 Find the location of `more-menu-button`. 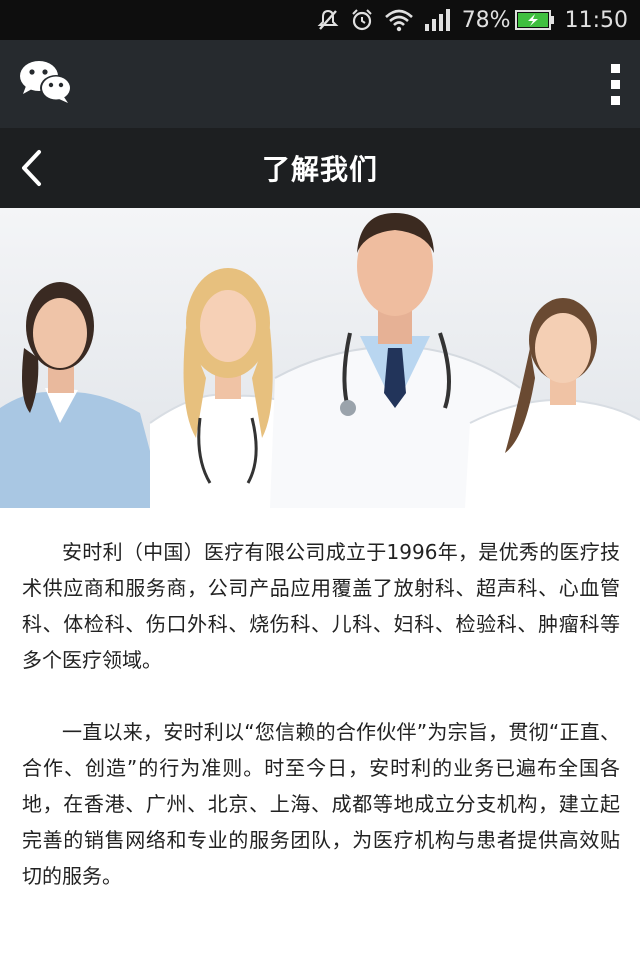

more-menu-button is located at coordinates (615, 84).